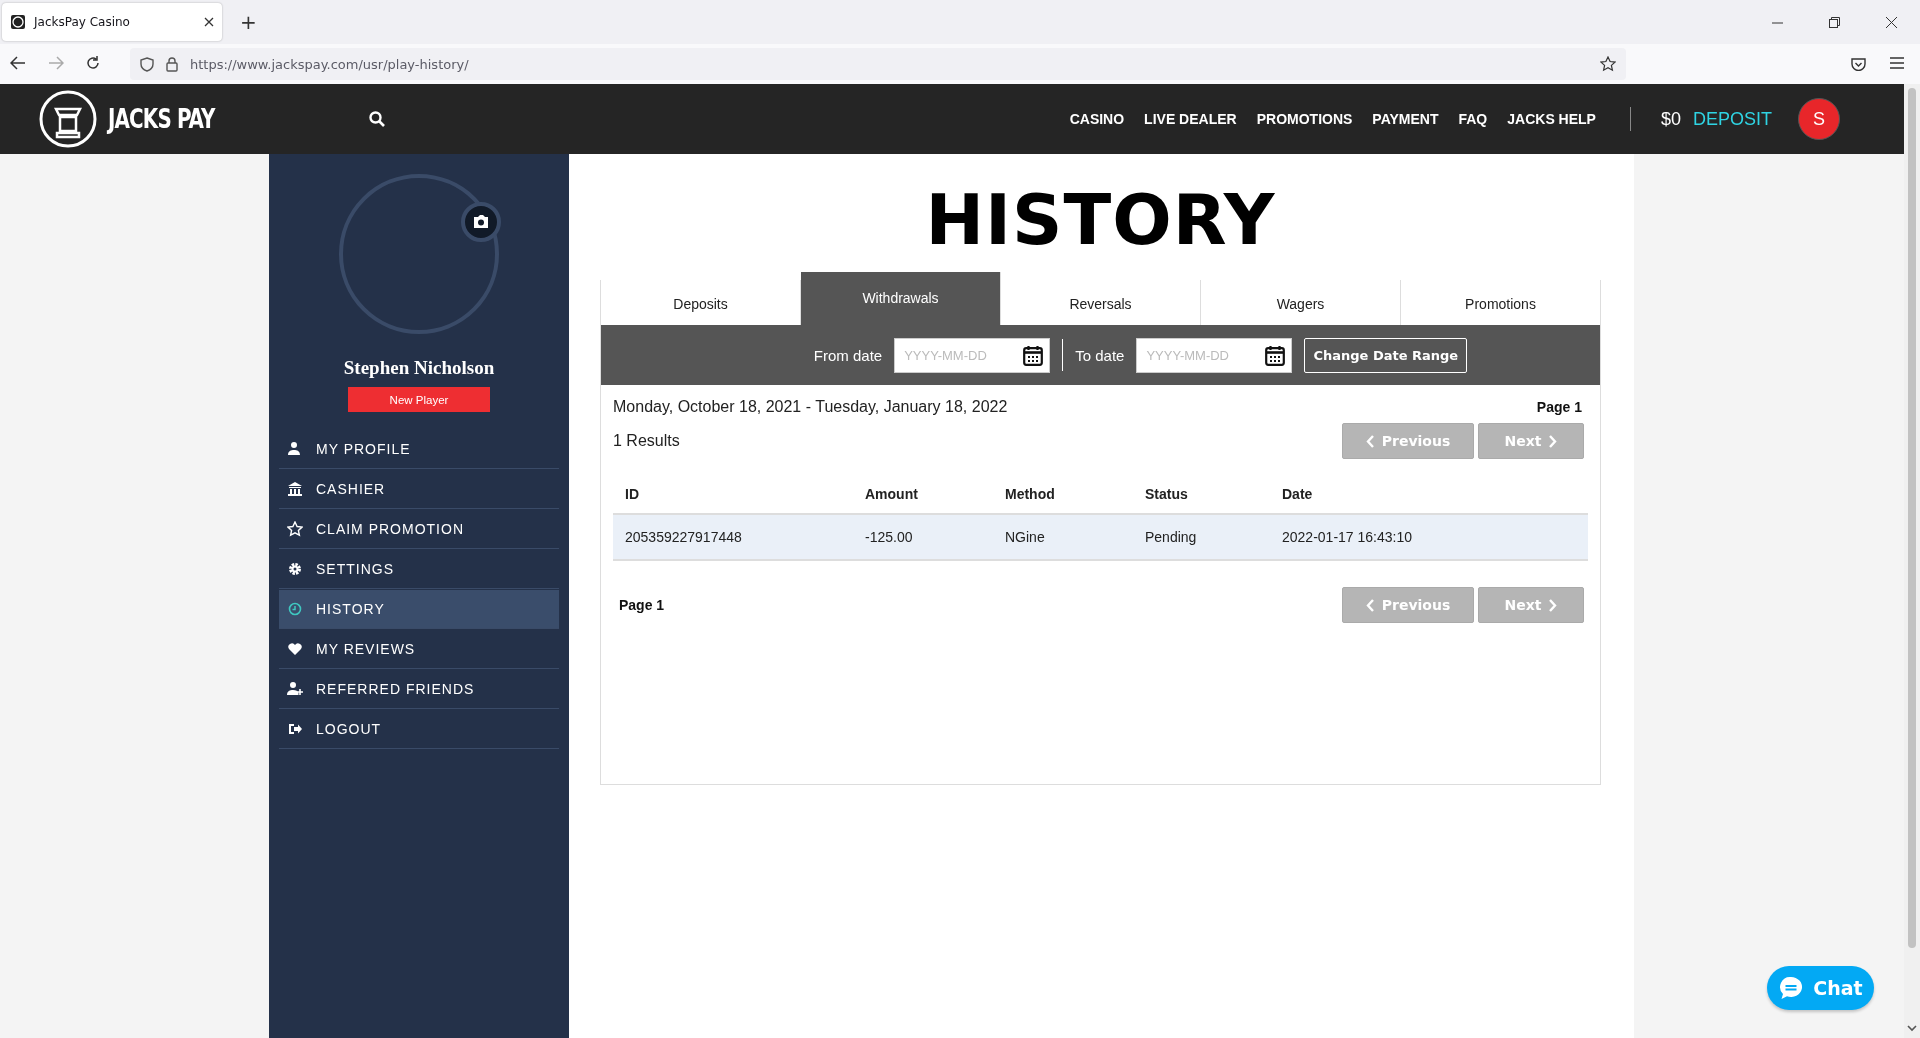  What do you see at coordinates (419, 569) in the screenshot?
I see `sidebar-item: SETTINGS` at bounding box center [419, 569].